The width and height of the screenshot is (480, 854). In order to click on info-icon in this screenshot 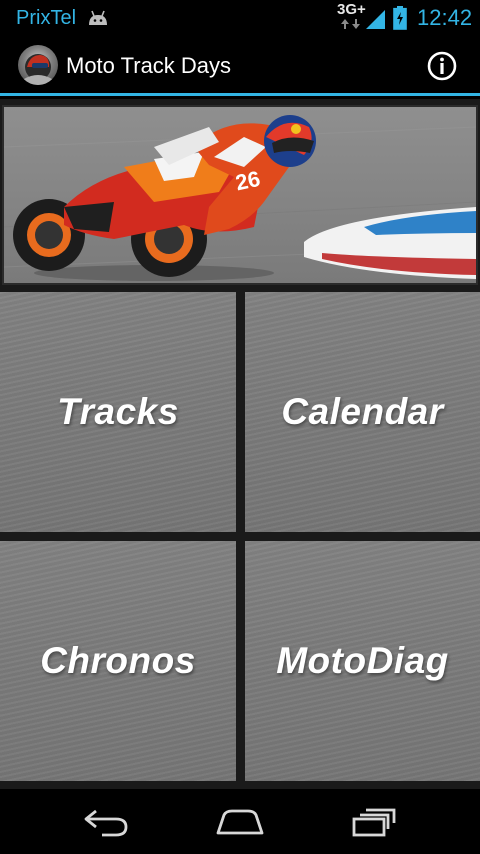, I will do `click(442, 66)`.